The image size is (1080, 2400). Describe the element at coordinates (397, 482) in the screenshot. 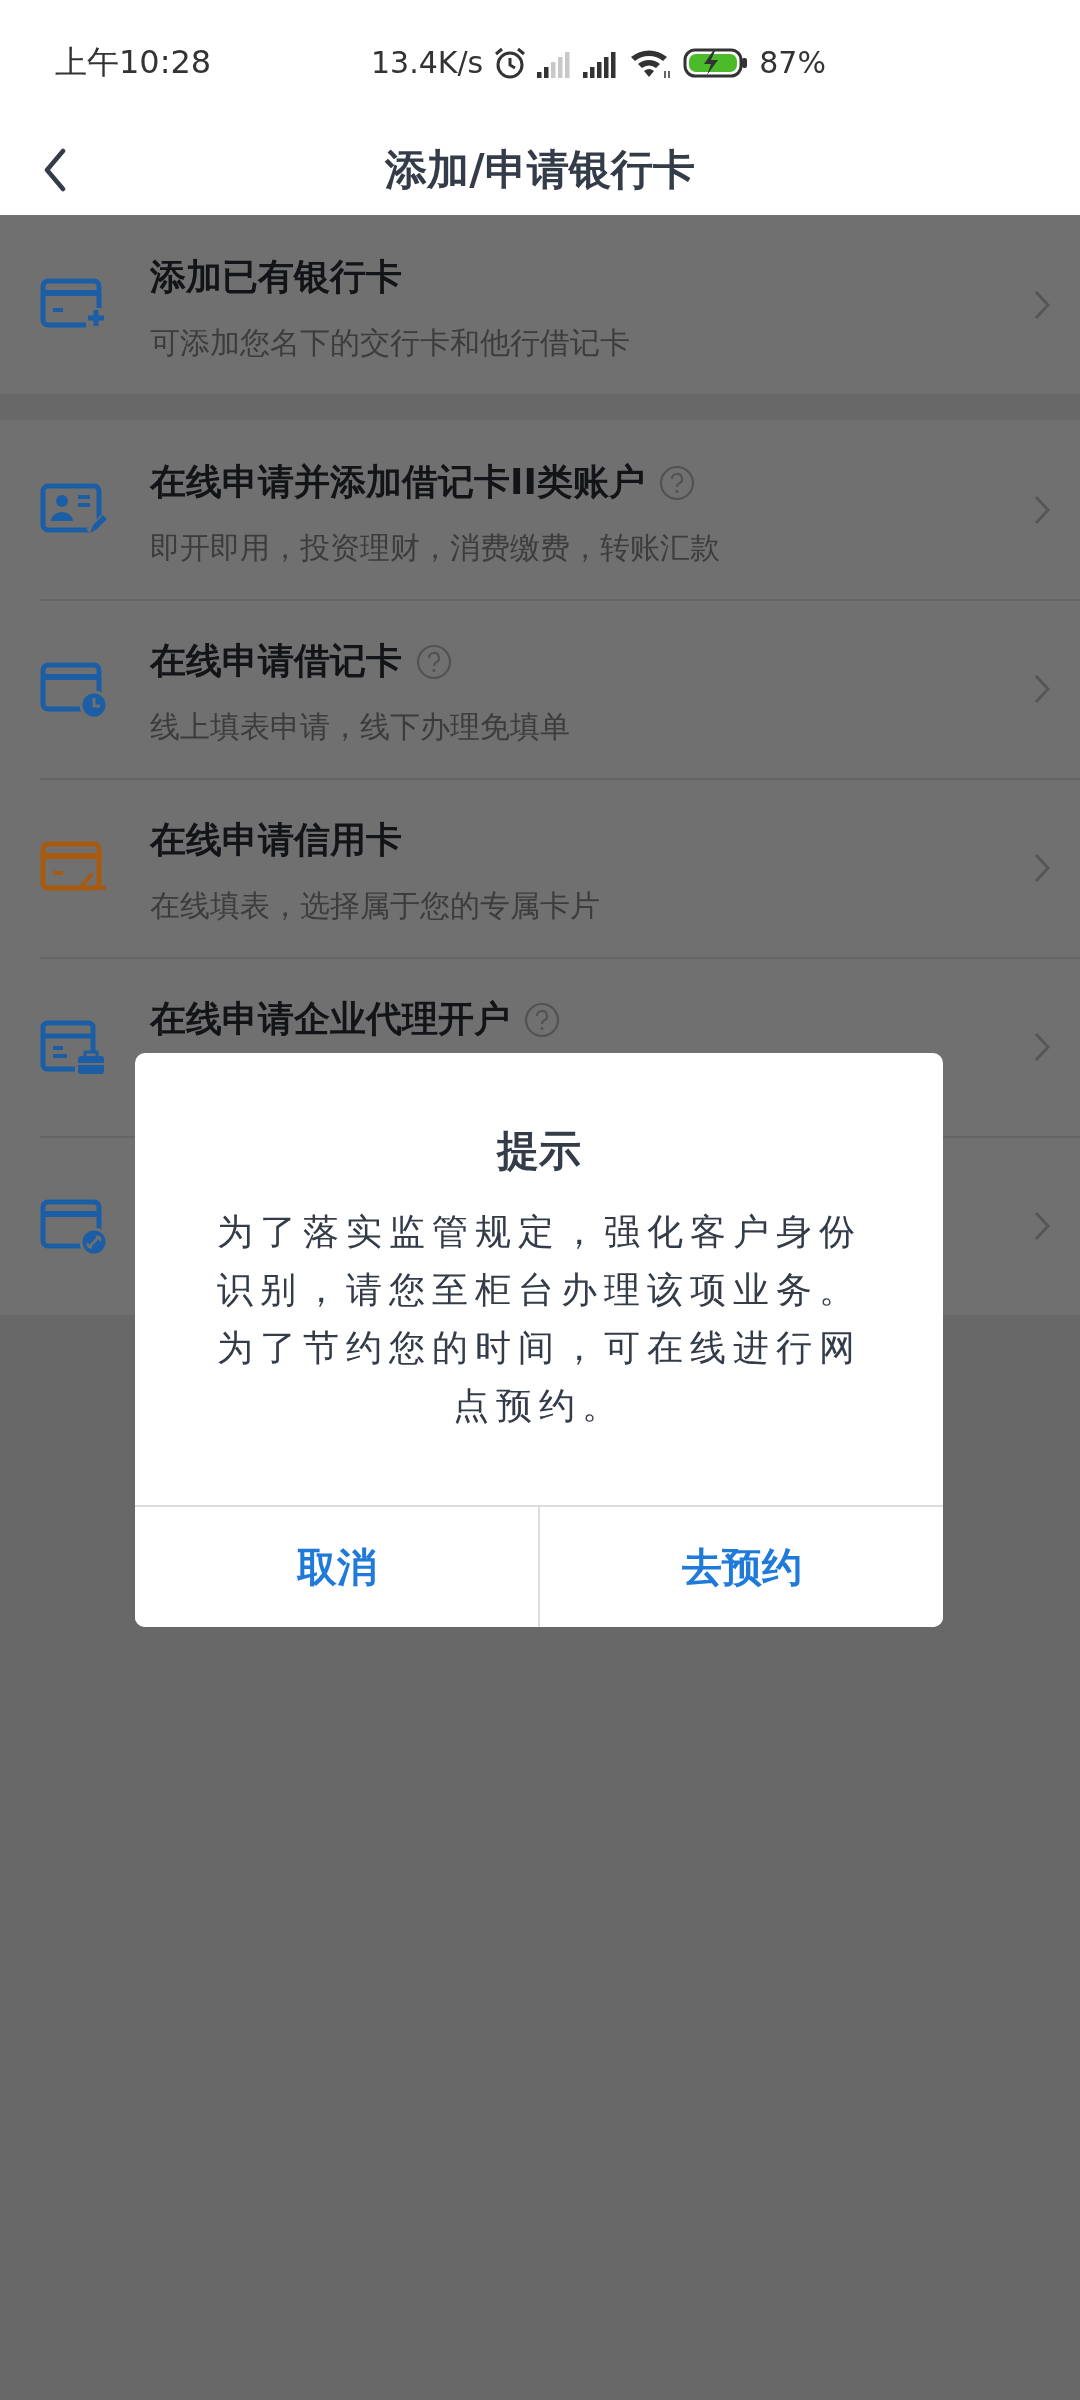

I see `item-title: 在线申请并添加借记卡II类账户` at that location.